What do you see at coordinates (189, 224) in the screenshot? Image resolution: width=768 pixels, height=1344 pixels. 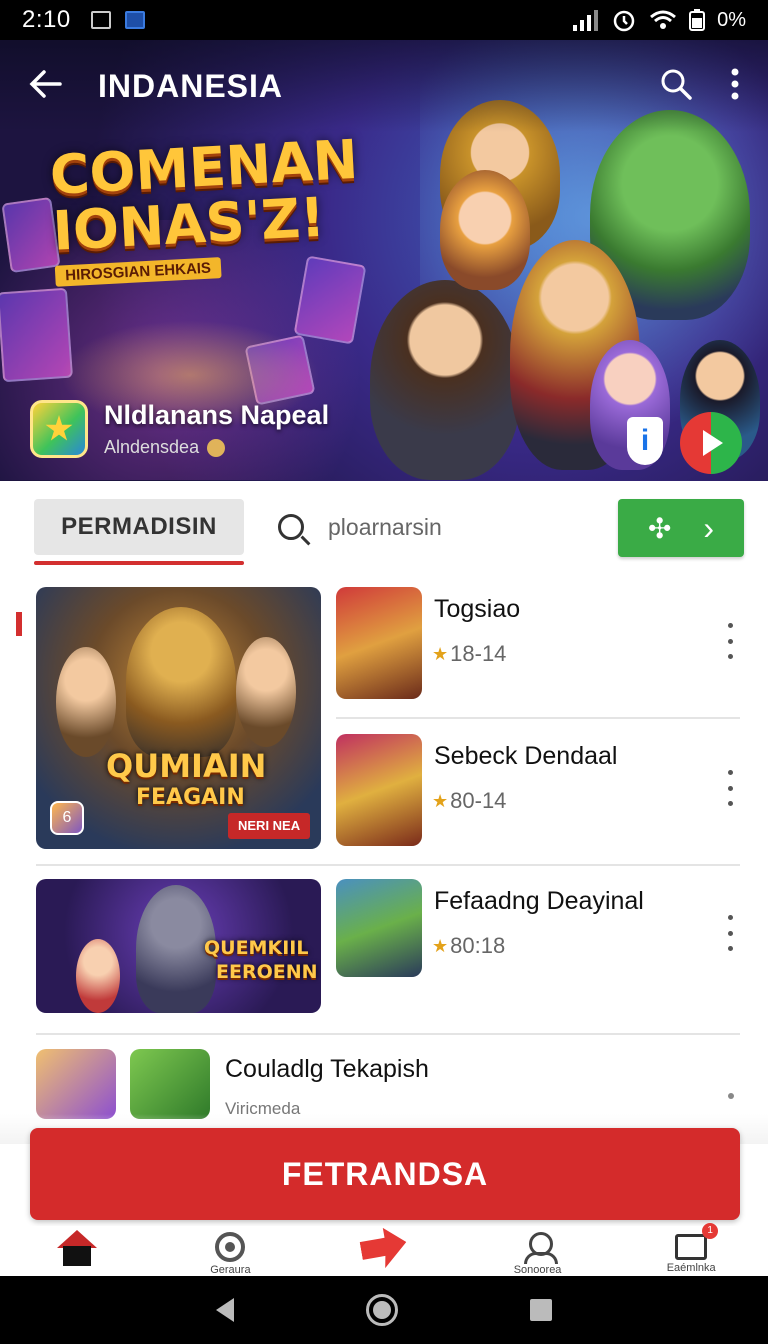 I see `logo-line-2: IONAS'Z!` at bounding box center [189, 224].